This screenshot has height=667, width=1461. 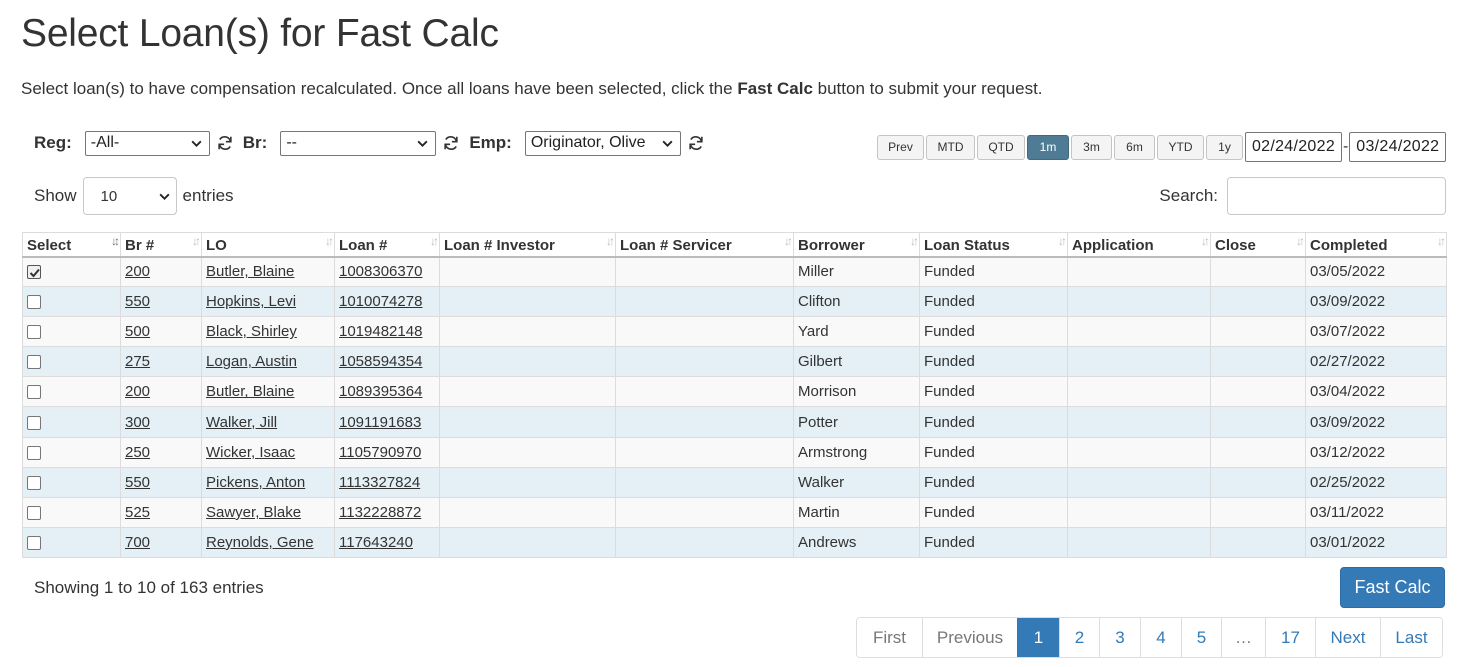 What do you see at coordinates (268, 245) in the screenshot?
I see `column-header-lo: LO ↓↑` at bounding box center [268, 245].